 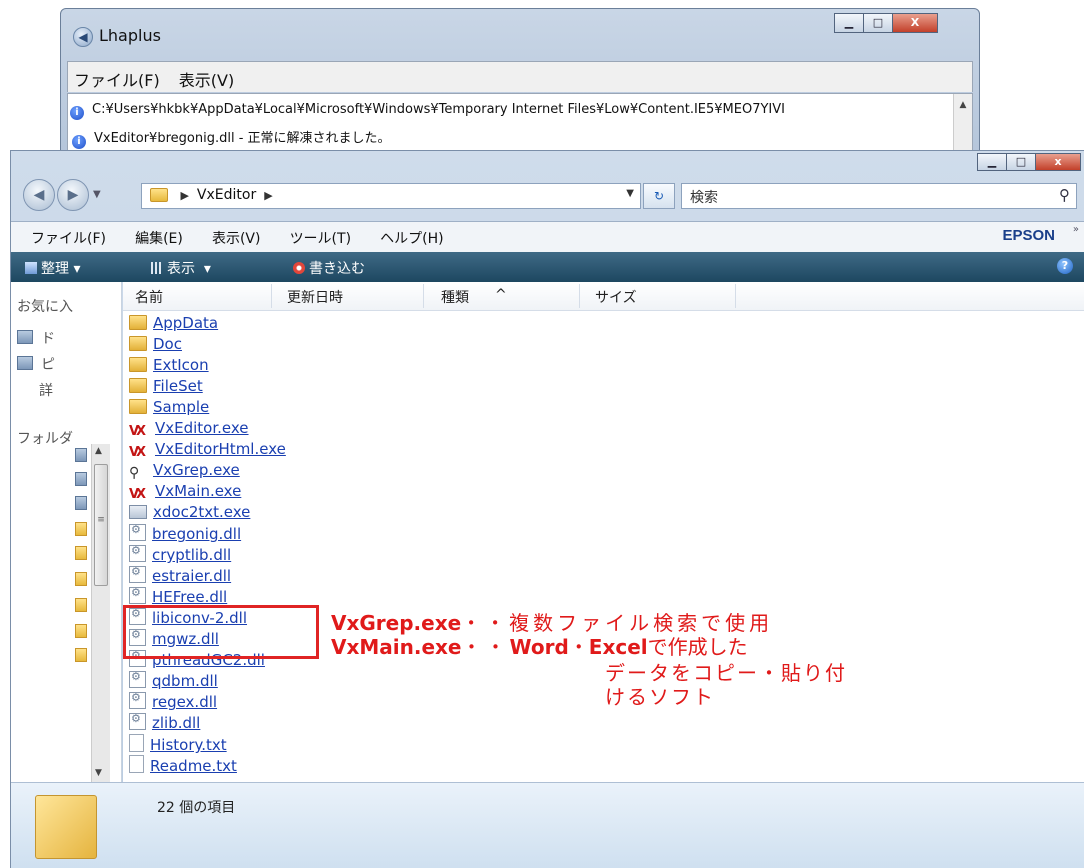 What do you see at coordinates (83, 37) in the screenshot?
I see `back-arrow-icon: ◀` at bounding box center [83, 37].